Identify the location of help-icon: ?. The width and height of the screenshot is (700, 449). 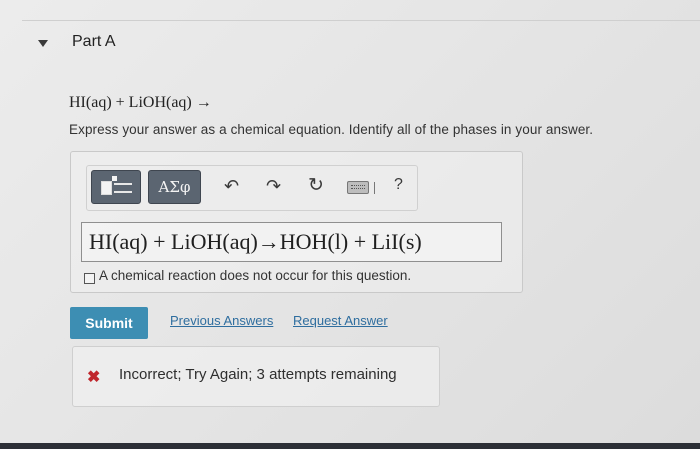
(398, 185).